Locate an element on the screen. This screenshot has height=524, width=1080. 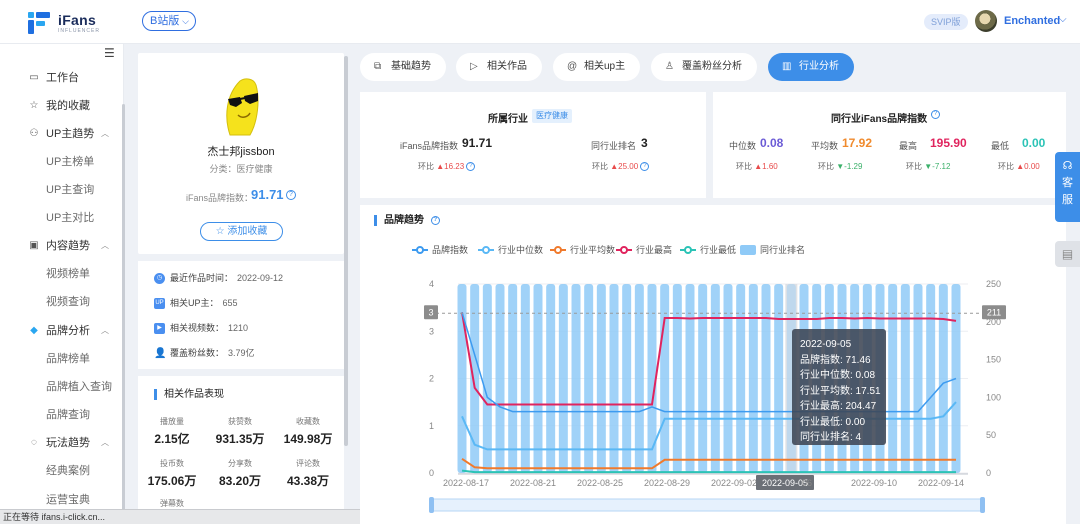
customer-service-button: ☊ 客服 is located at coordinates (1067, 187).